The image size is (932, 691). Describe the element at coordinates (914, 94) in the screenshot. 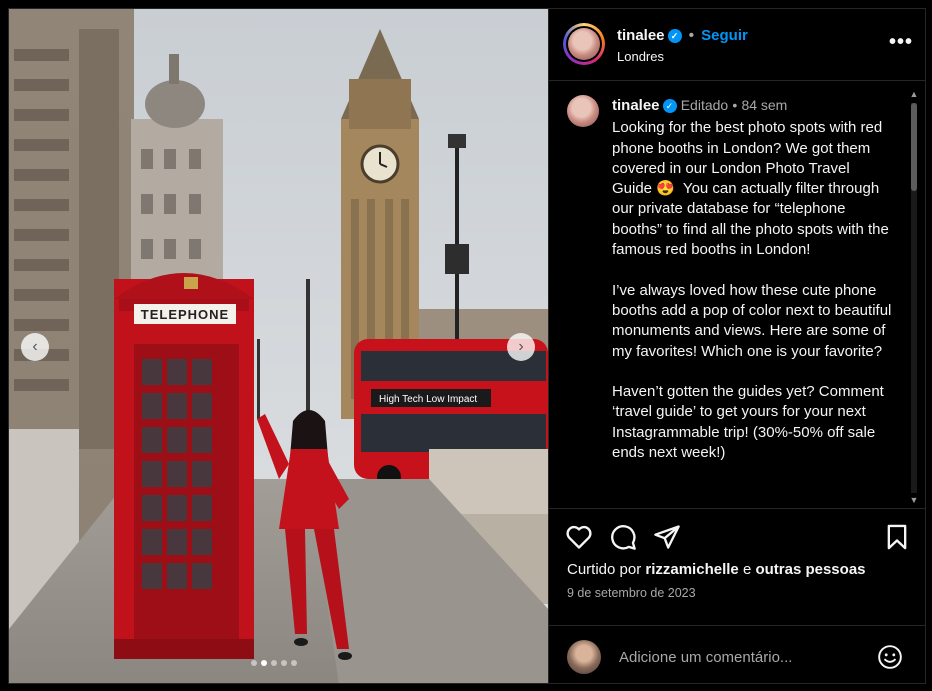

I see `scroll-up-icon: ▲` at that location.